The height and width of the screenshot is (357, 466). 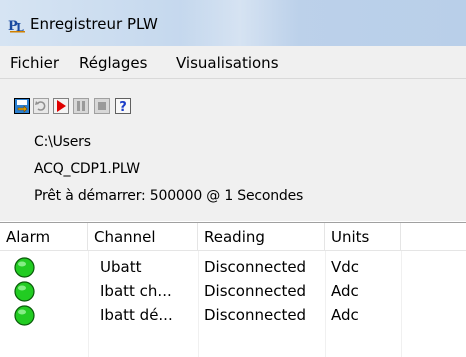 I want to click on menu-bar: Fichier Réglages Visualisations, so click(x=233, y=62).